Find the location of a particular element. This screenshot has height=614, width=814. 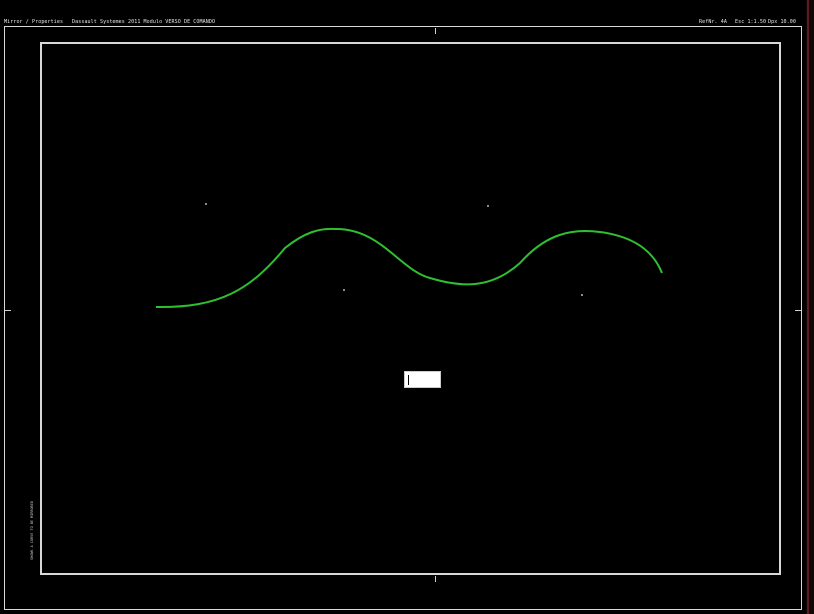

edge-line is located at coordinates (808, 307).